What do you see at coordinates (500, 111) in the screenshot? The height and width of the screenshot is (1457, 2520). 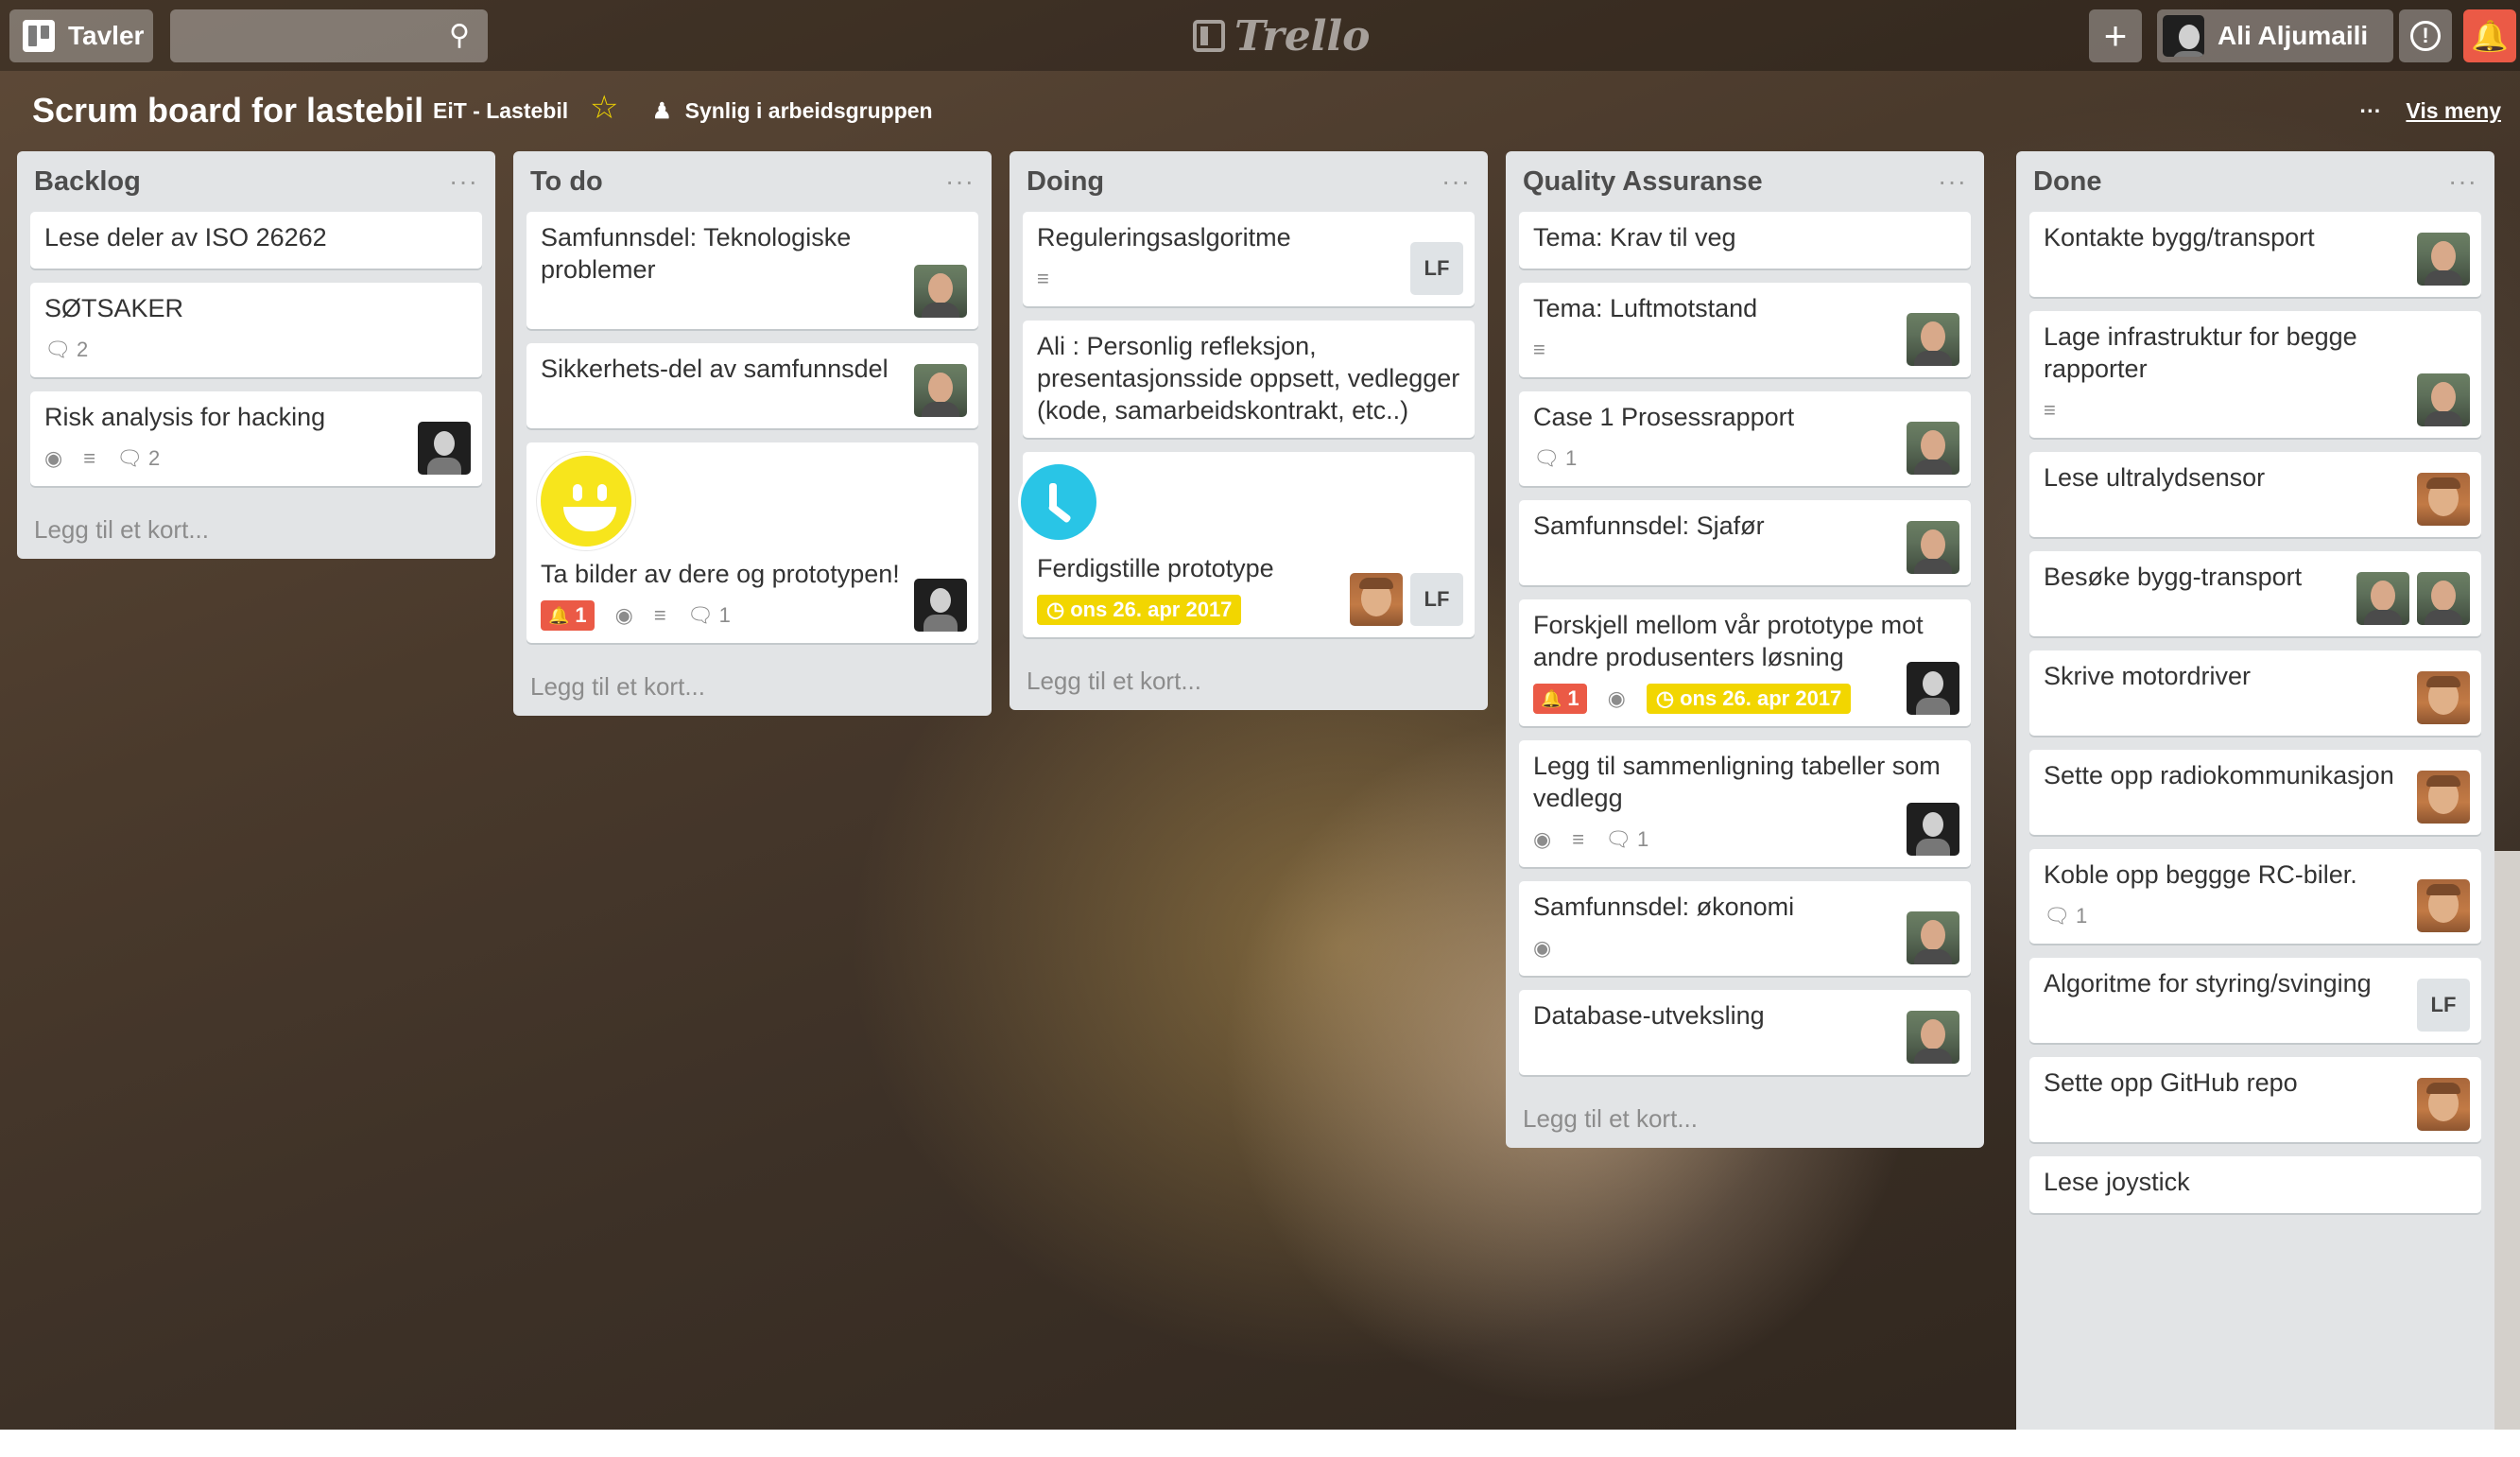 I see `board-team: EiT - Lastebil` at bounding box center [500, 111].